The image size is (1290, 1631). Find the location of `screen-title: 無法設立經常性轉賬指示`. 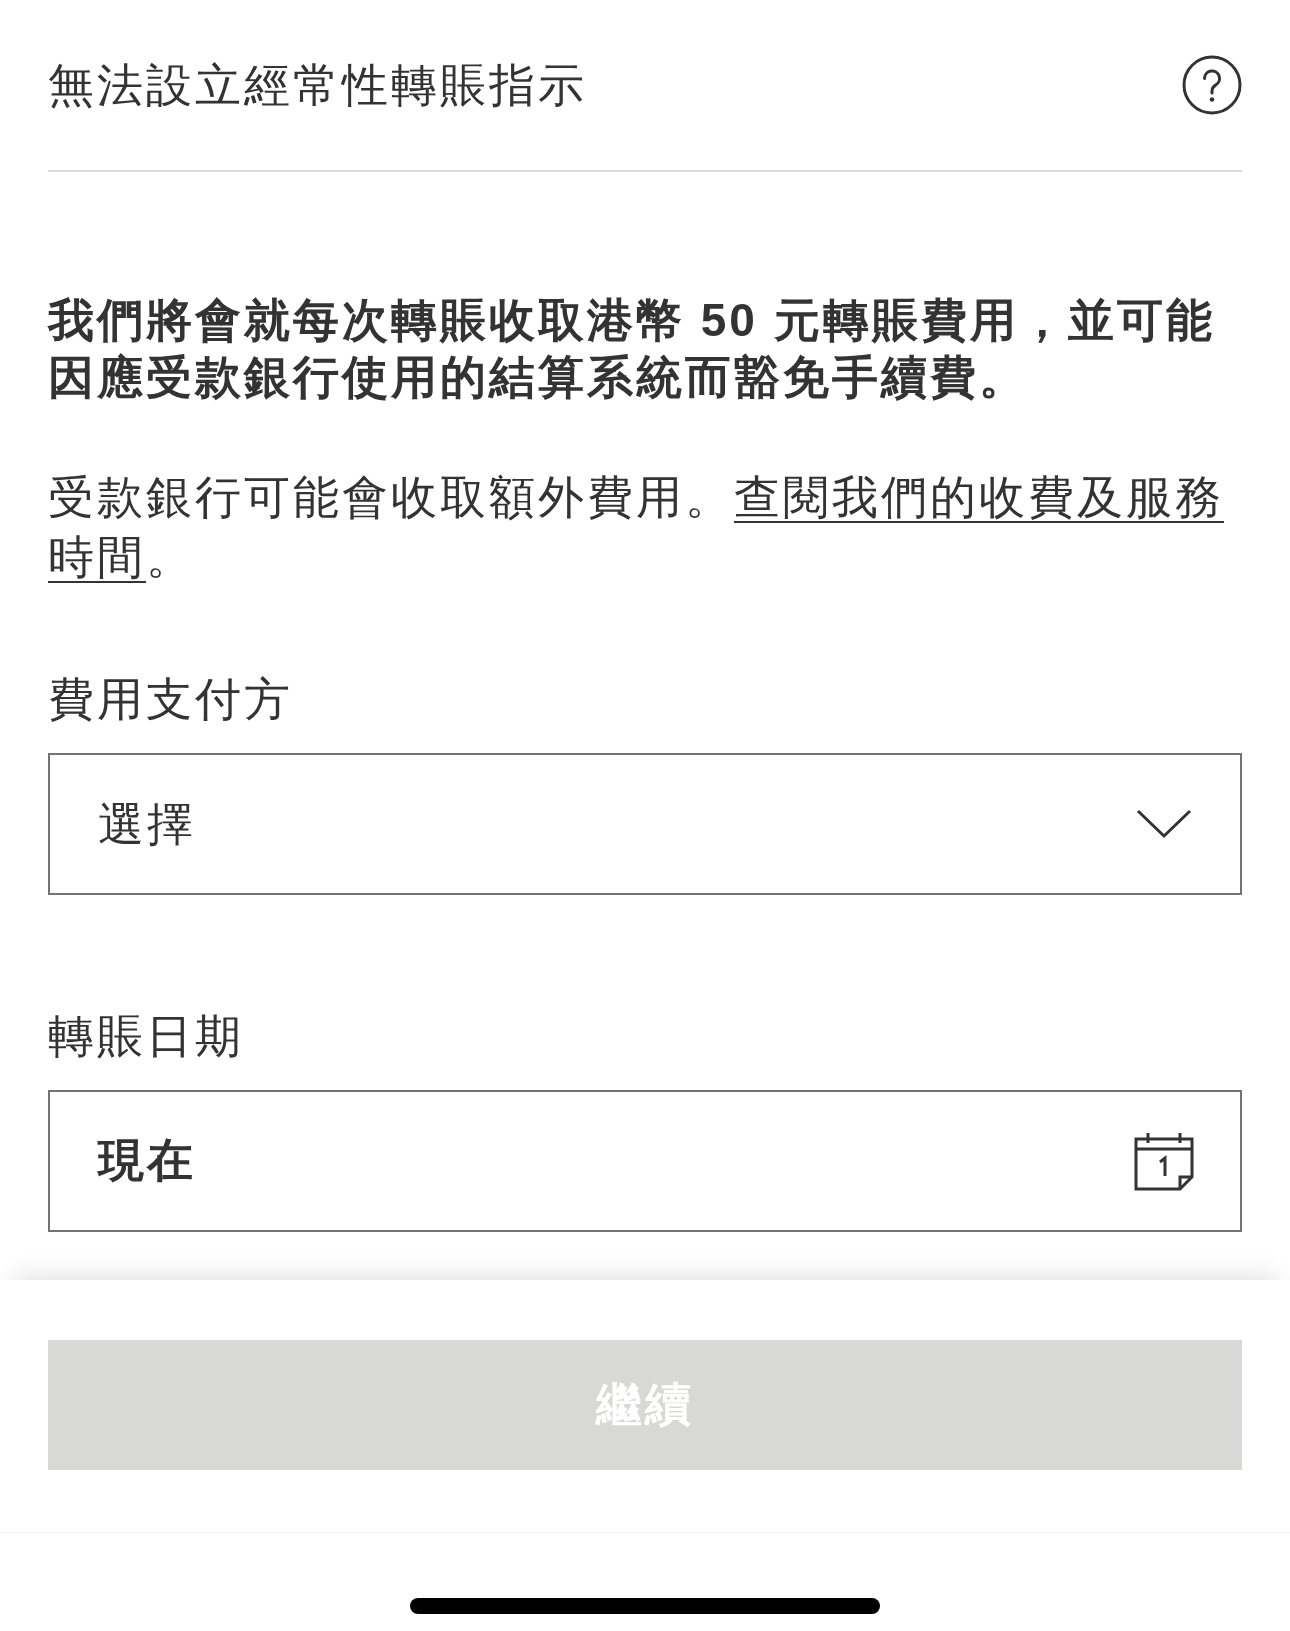

screen-title: 無法設立經常性轉賬指示 is located at coordinates (317, 85).